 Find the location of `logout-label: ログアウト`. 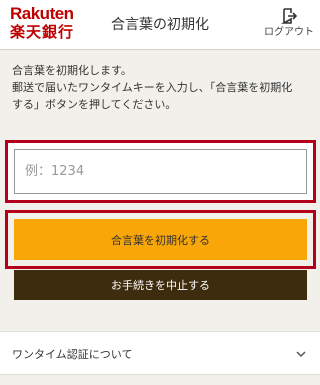

logout-label: ログアウト is located at coordinates (289, 32).